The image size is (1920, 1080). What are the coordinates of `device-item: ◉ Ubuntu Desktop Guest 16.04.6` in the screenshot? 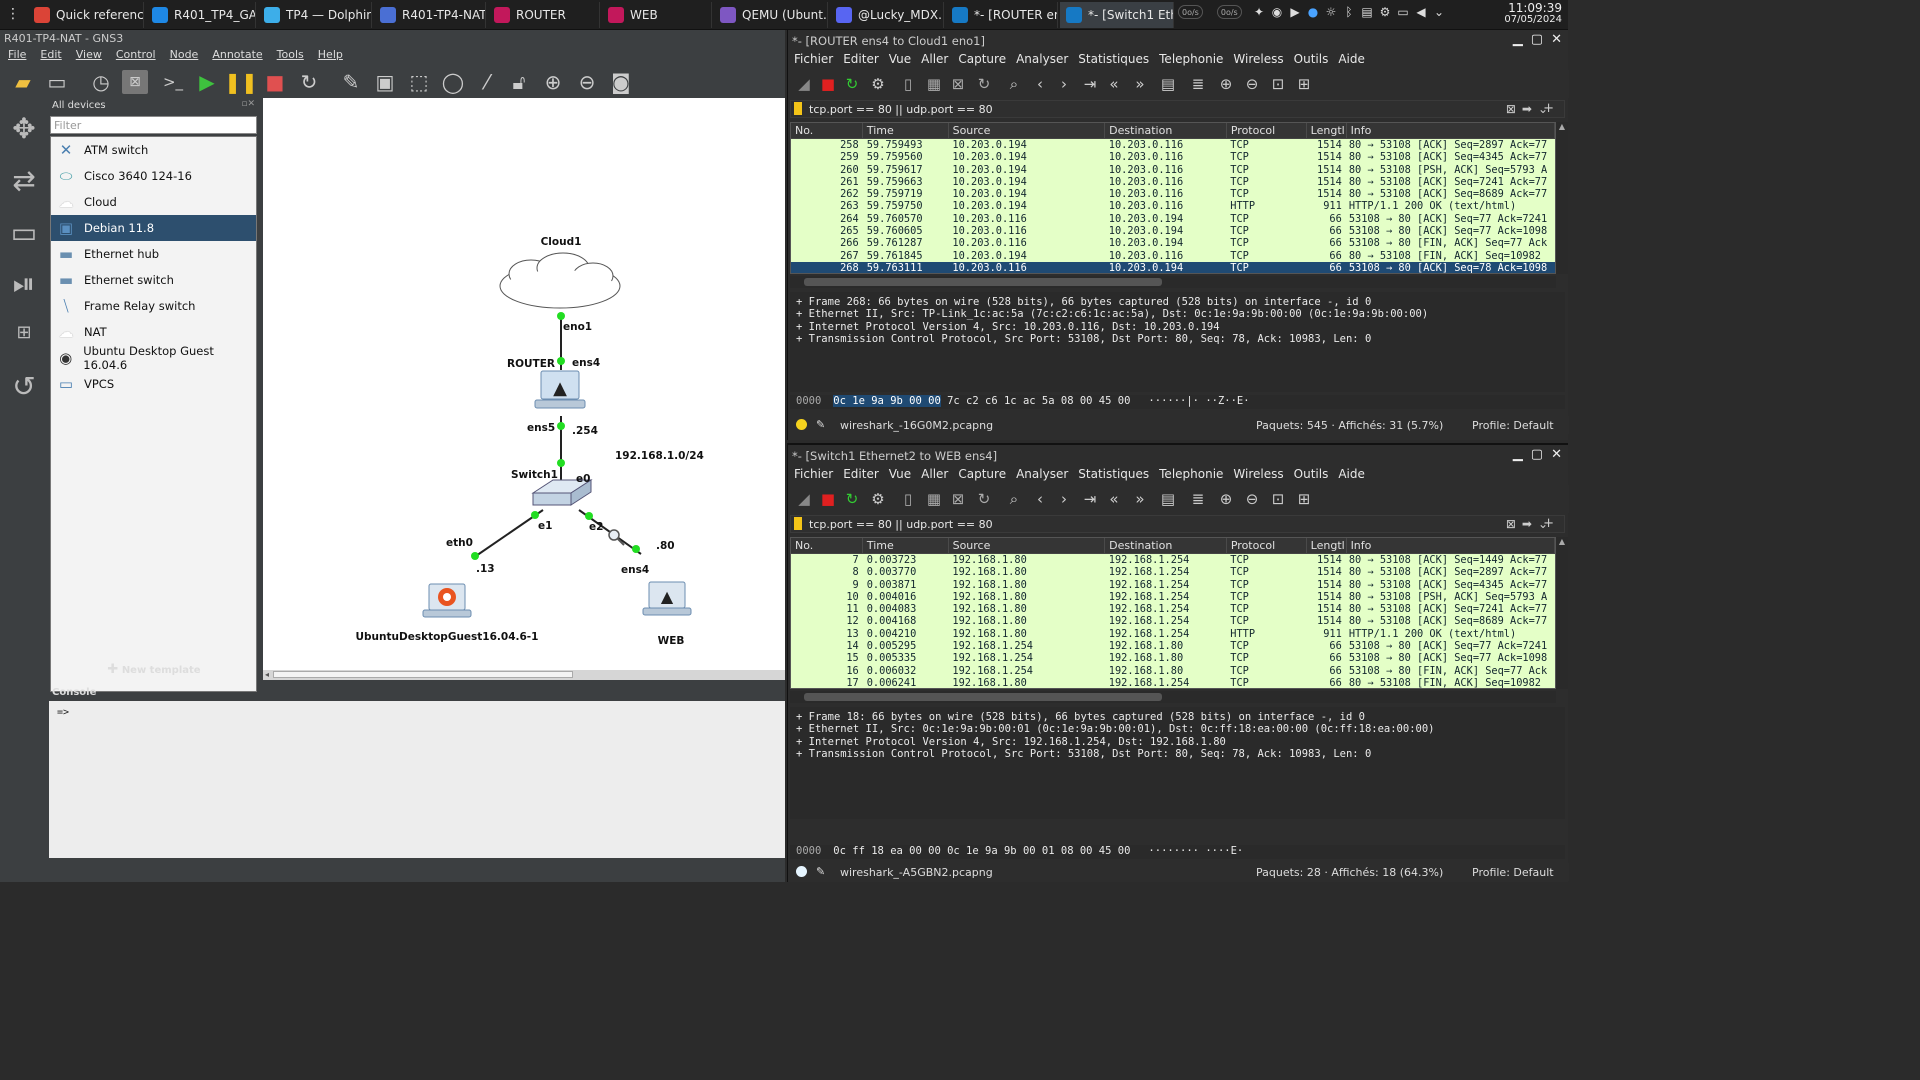 It's located at (153, 358).